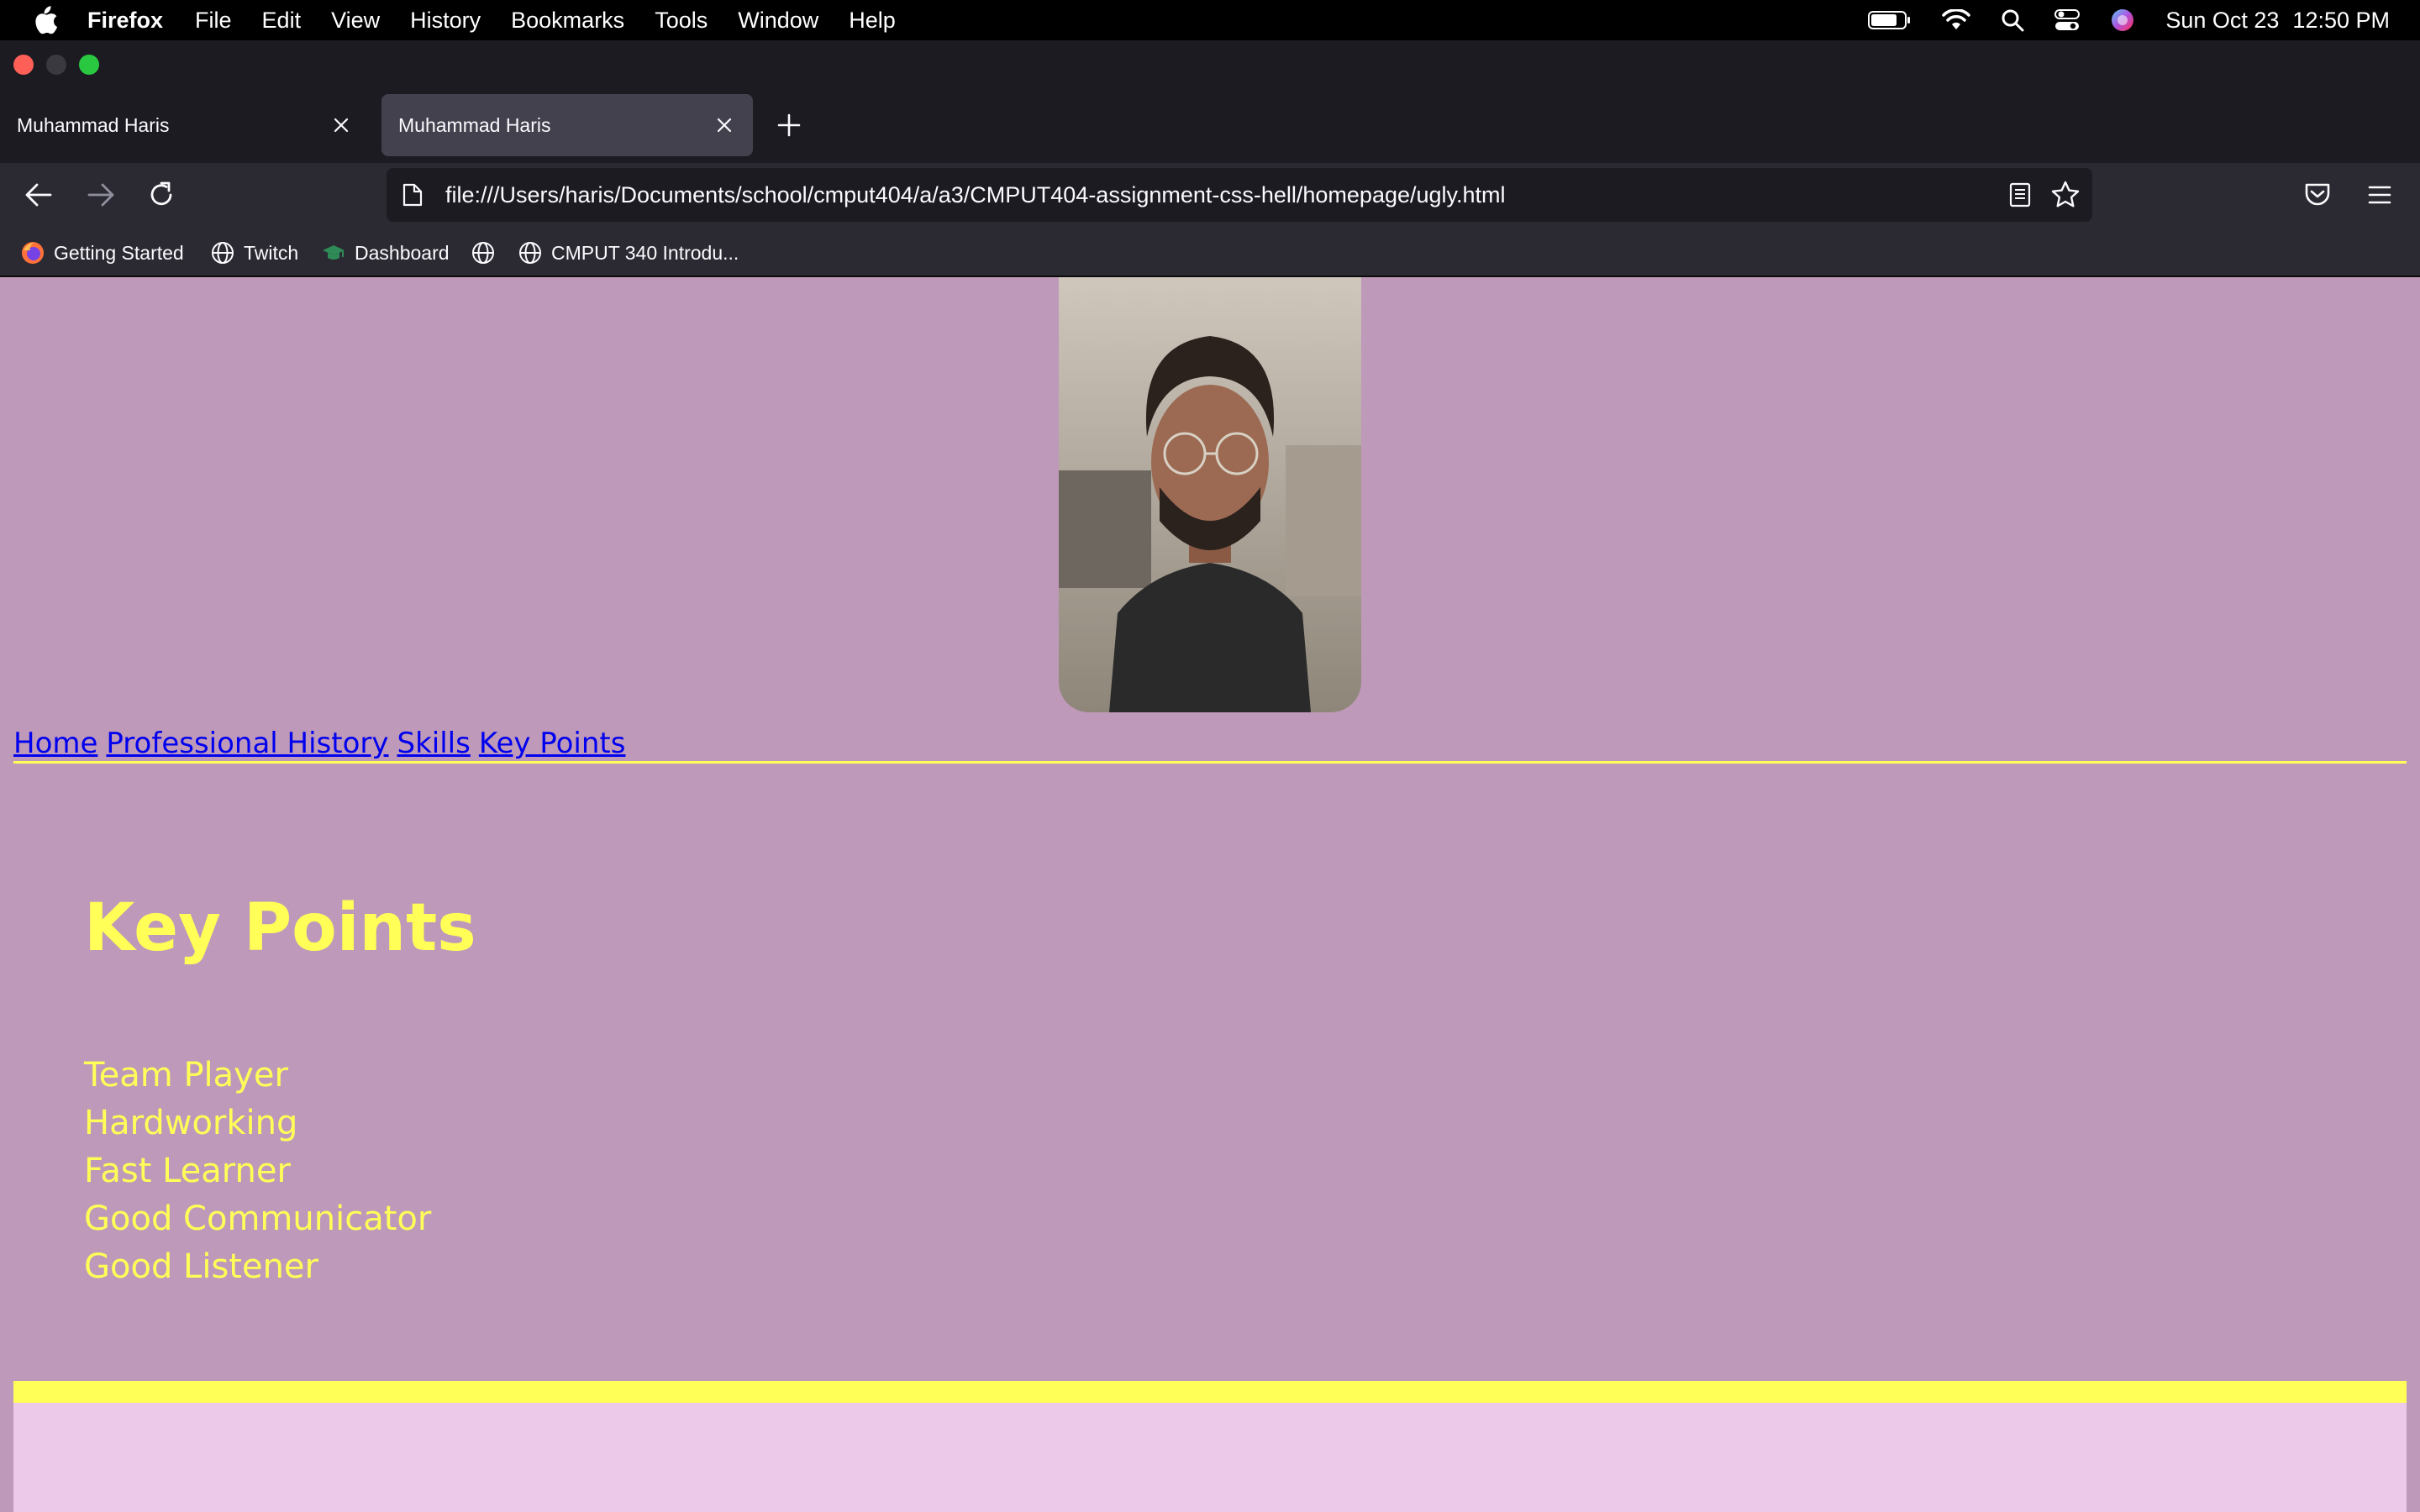 Image resolution: width=2420 pixels, height=1512 pixels. Describe the element at coordinates (1210, 63) in the screenshot. I see `window-title-bar` at that location.